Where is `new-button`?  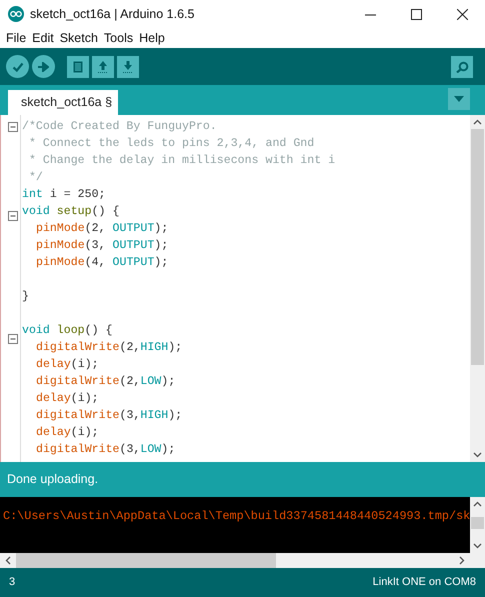 new-button is located at coordinates (78, 67).